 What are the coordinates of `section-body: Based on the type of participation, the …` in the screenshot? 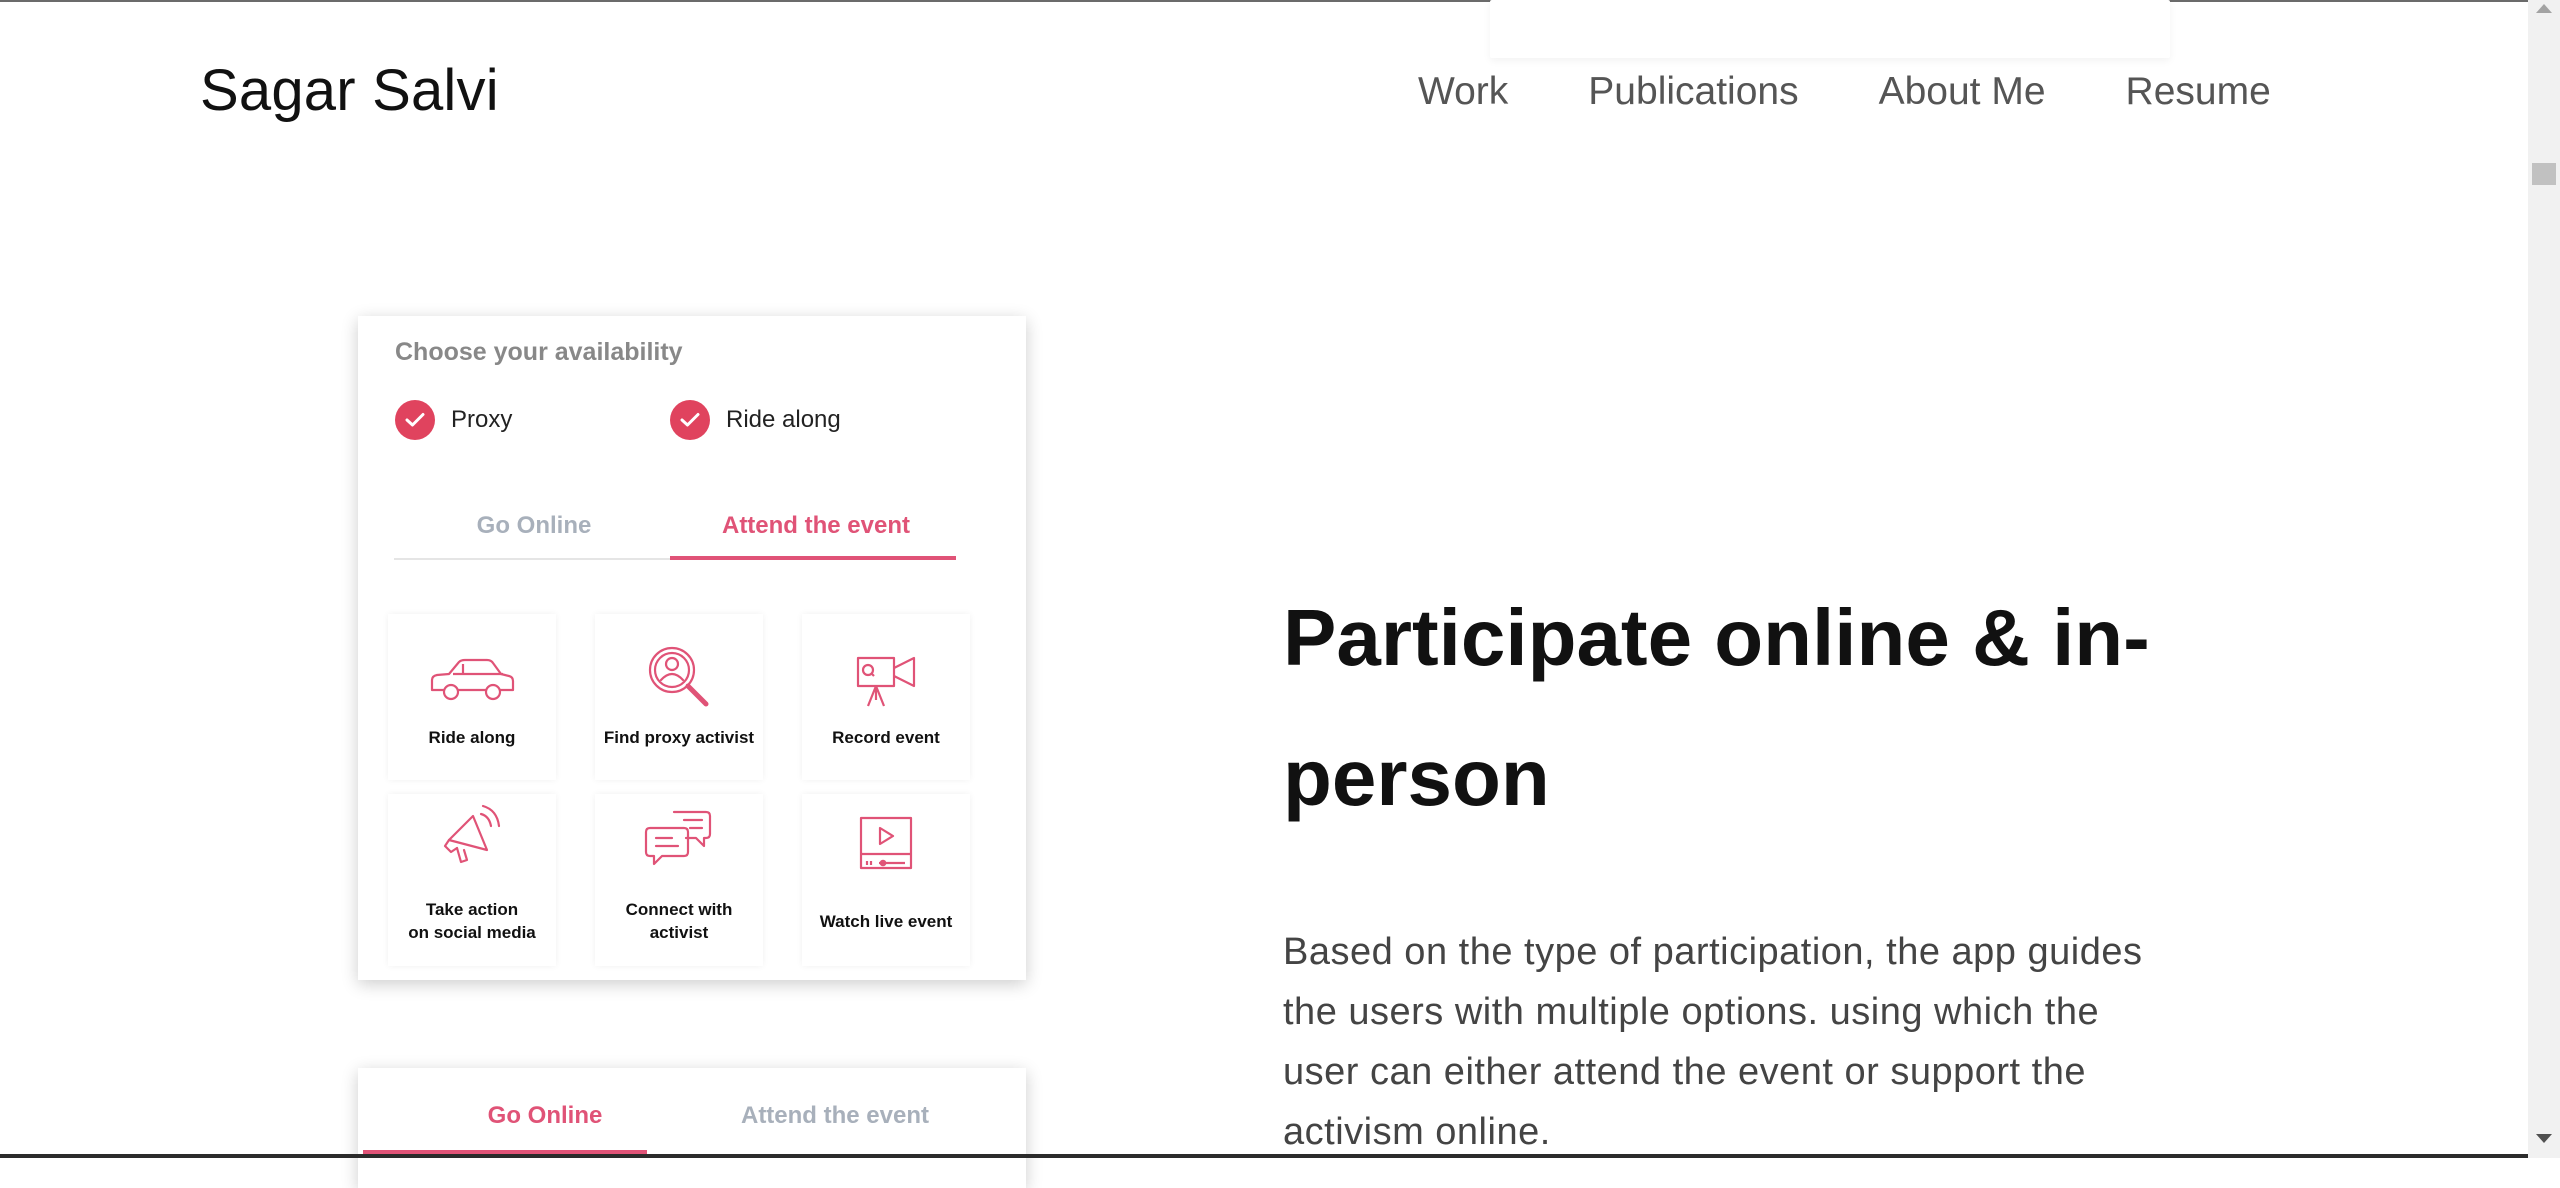 It's located at (1713, 1042).